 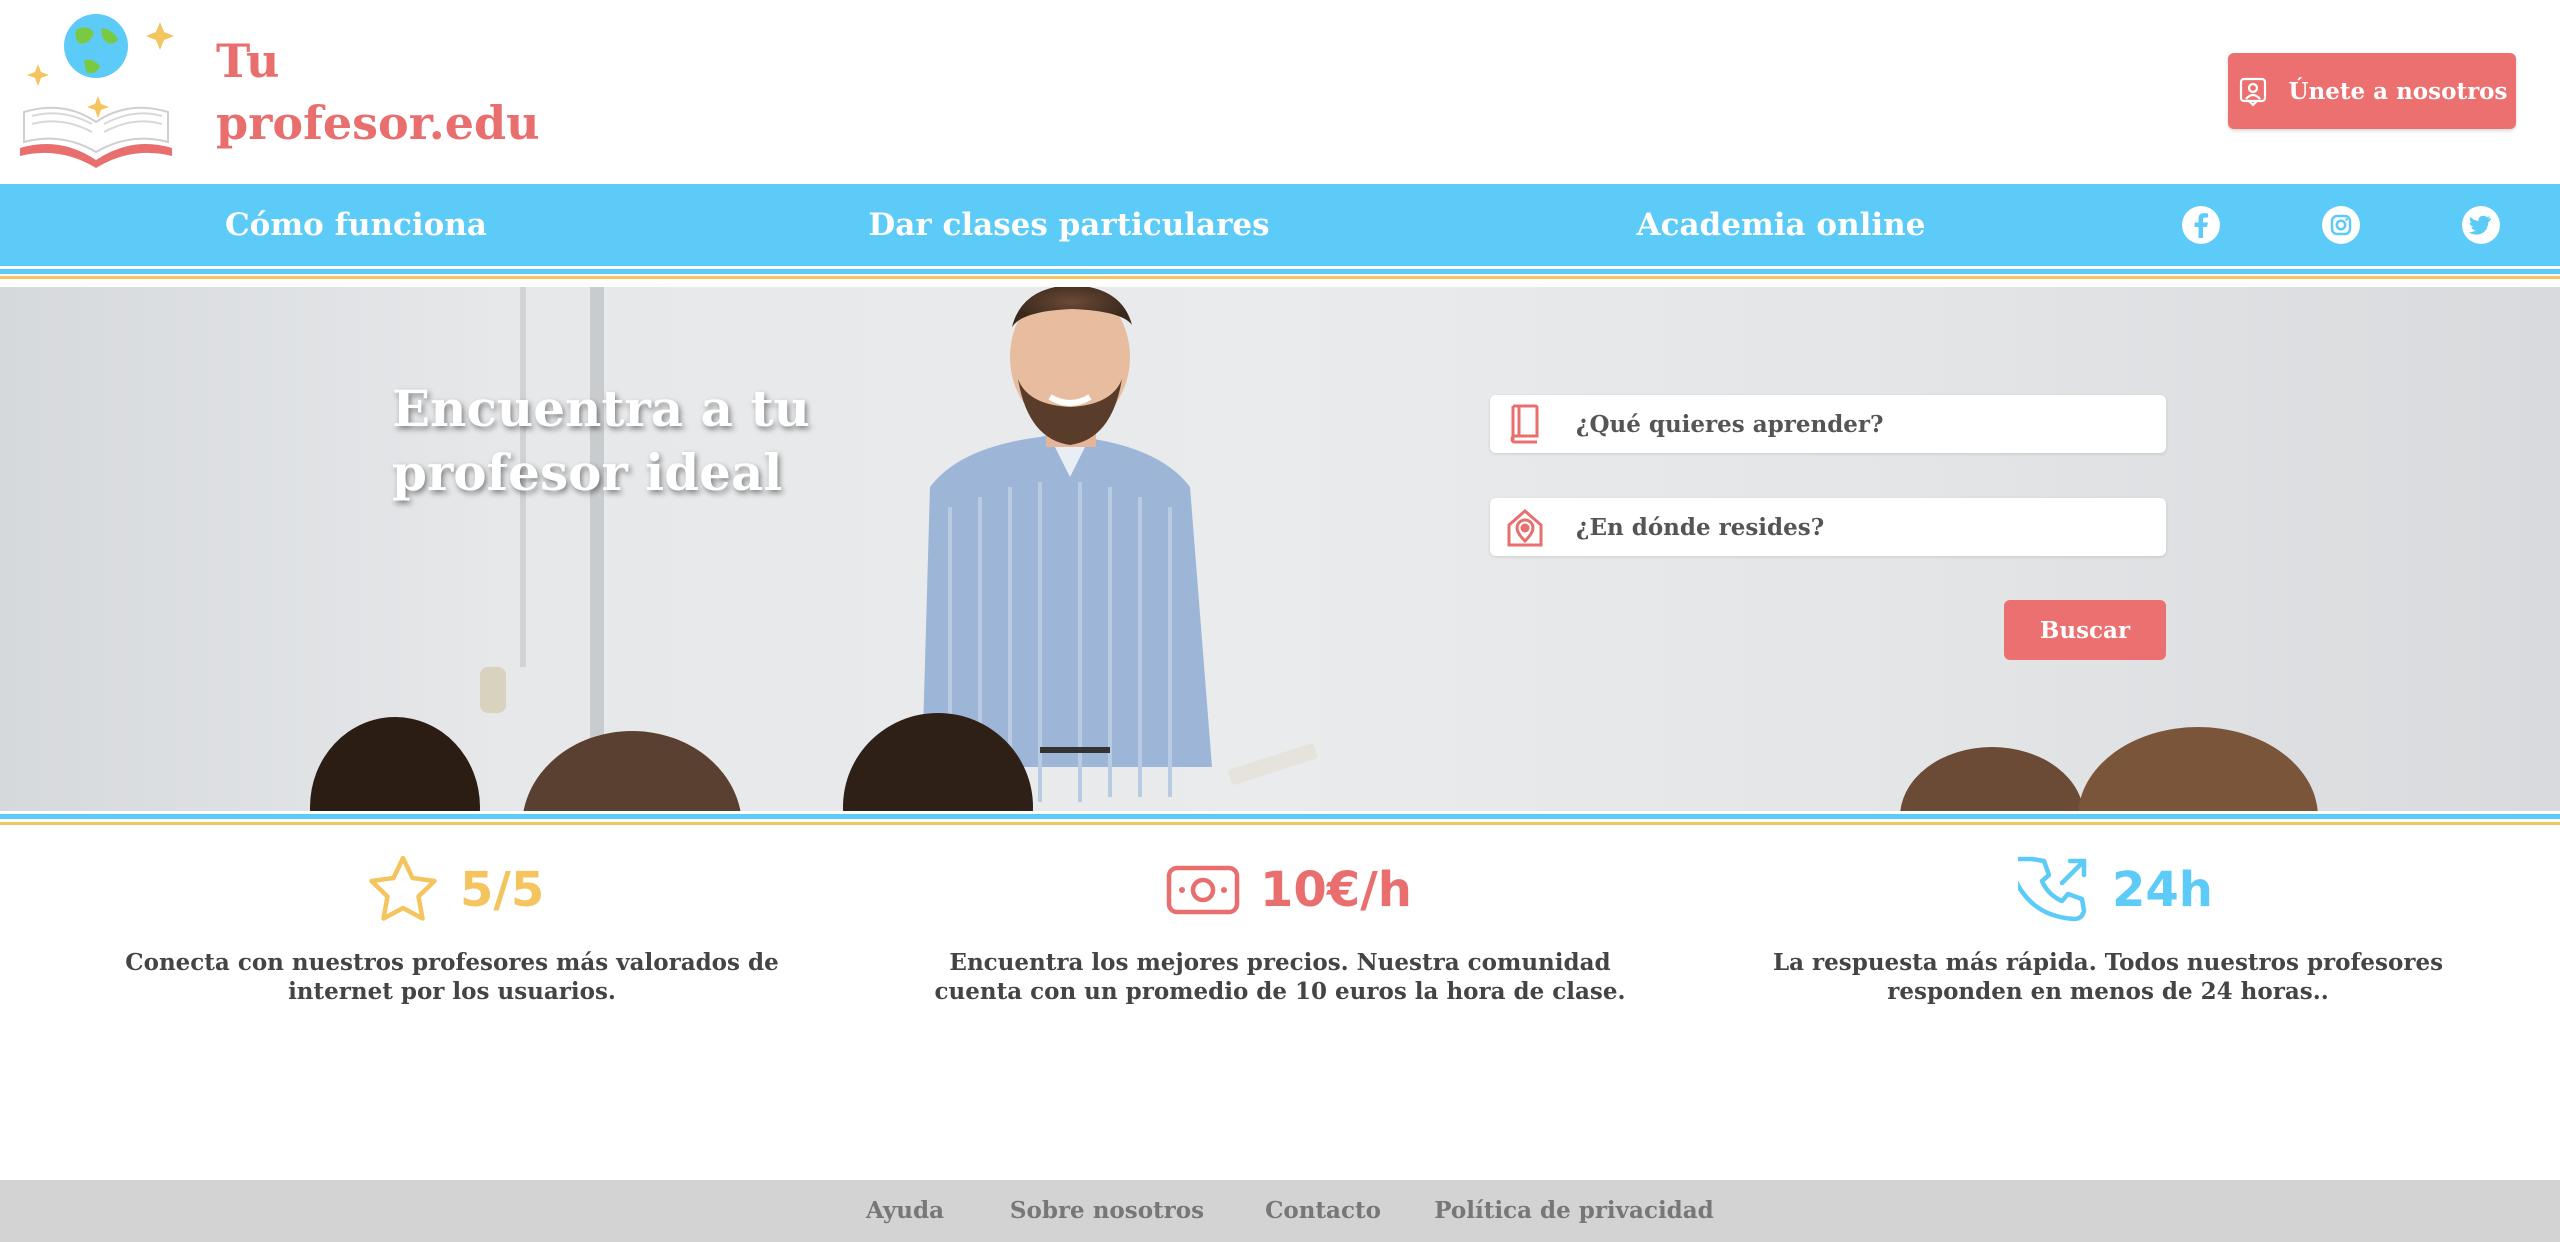 What do you see at coordinates (2481, 225) in the screenshot?
I see `twitter-icon` at bounding box center [2481, 225].